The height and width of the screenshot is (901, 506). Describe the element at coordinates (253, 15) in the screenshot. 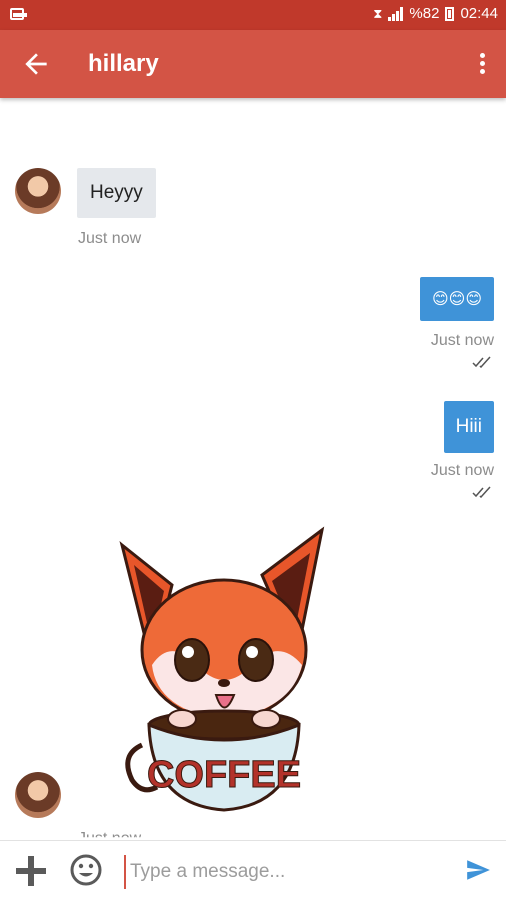

I see `status-bar: ⧗ %82 02:44` at that location.